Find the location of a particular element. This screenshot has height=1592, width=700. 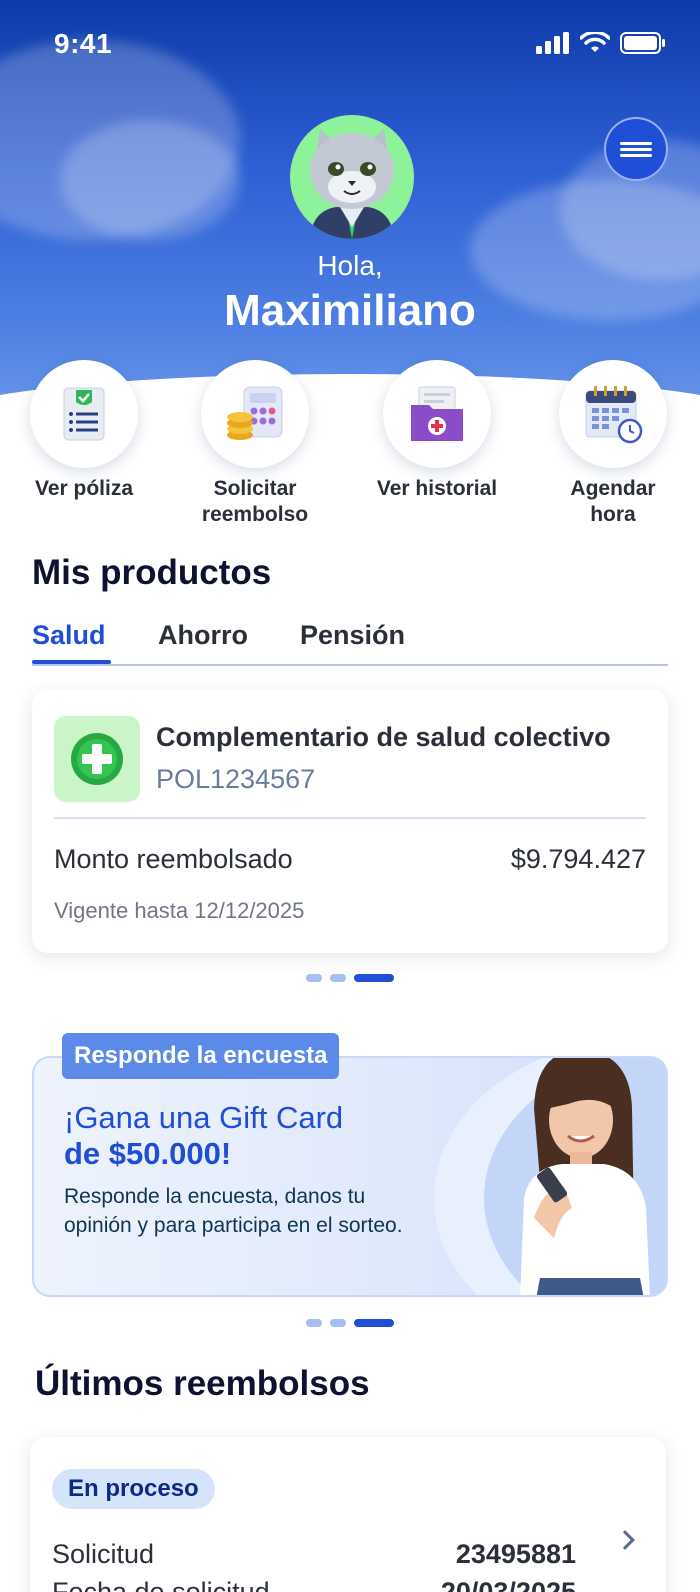

quick-action-ver-historial: Ver historial is located at coordinates (437, 431).